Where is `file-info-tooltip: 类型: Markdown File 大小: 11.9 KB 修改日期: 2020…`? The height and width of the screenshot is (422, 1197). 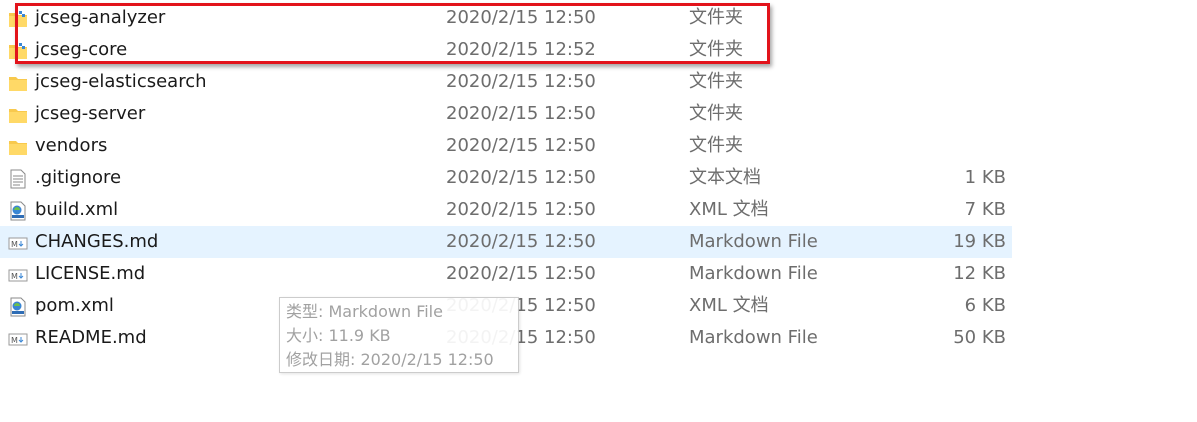
file-info-tooltip: 类型: Markdown File 大小: 11.9 KB 修改日期: 2020… is located at coordinates (399, 335).